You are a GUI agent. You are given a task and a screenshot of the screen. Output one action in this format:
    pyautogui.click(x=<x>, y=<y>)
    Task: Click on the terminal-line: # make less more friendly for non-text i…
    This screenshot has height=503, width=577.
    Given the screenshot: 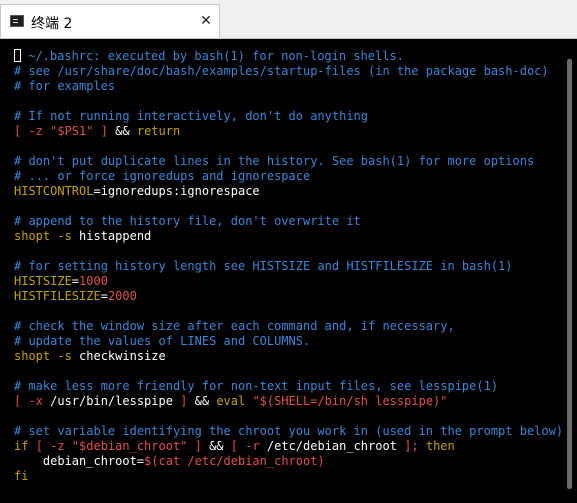 What is the action you would take?
    pyautogui.click(x=288, y=386)
    